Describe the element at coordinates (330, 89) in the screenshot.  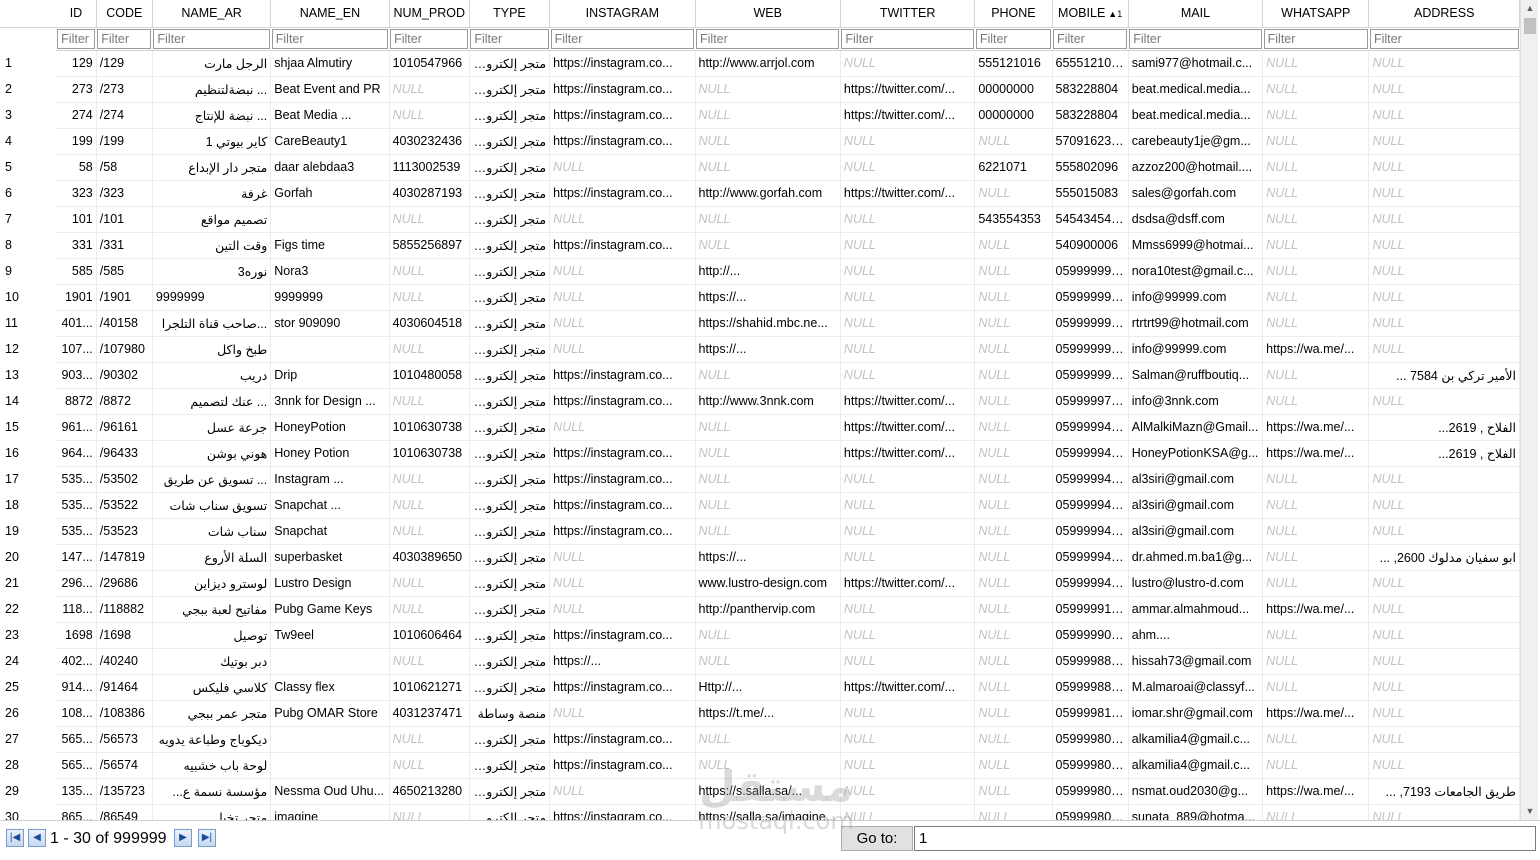
I see `cell-name-en: Beat Event and PR` at that location.